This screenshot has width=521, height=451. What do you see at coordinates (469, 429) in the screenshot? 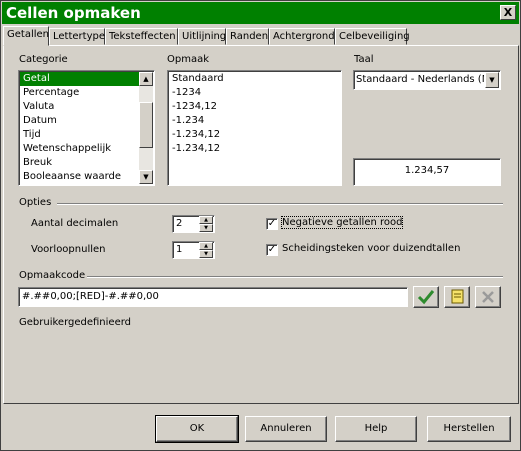
I see `herstellen-button: Herstellen` at bounding box center [469, 429].